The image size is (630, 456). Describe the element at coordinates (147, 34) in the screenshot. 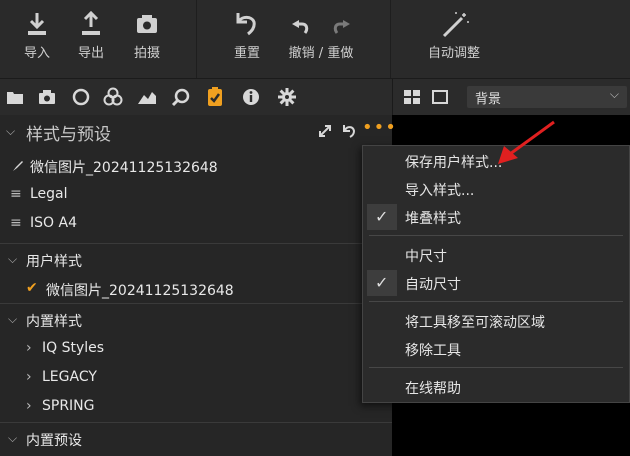

I see `capture-button: 拍摄` at that location.